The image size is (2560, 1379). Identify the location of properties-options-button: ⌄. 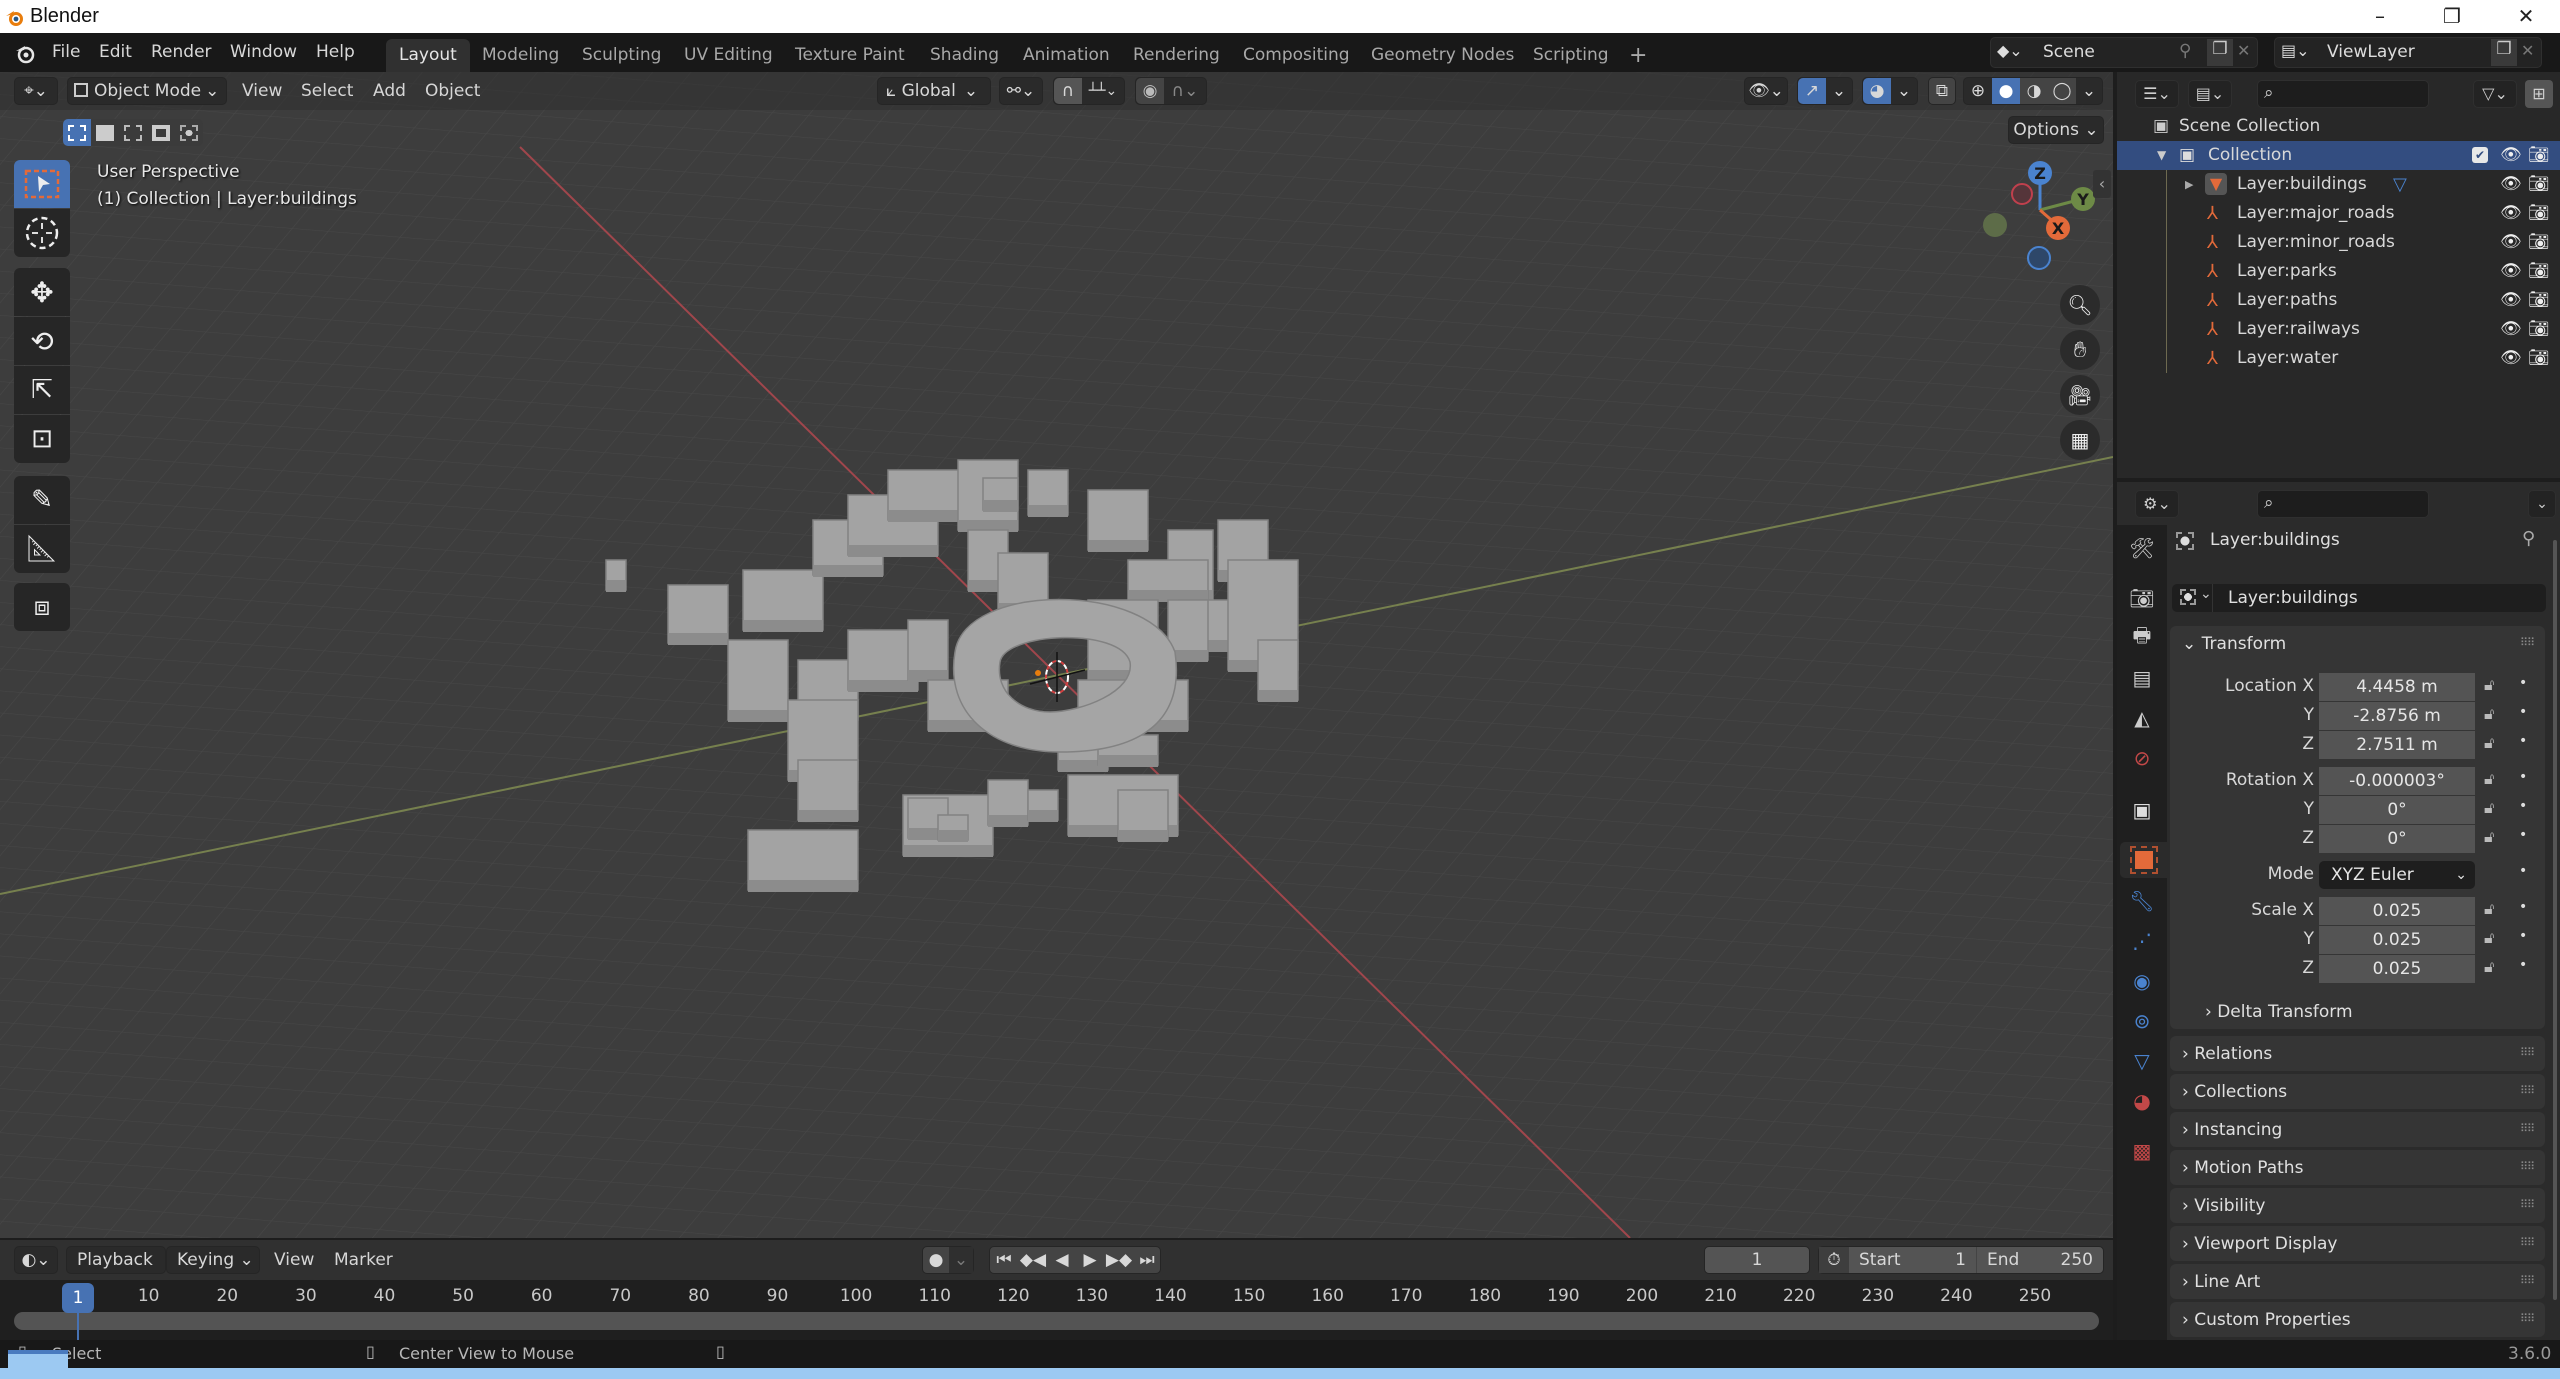
(2542, 504).